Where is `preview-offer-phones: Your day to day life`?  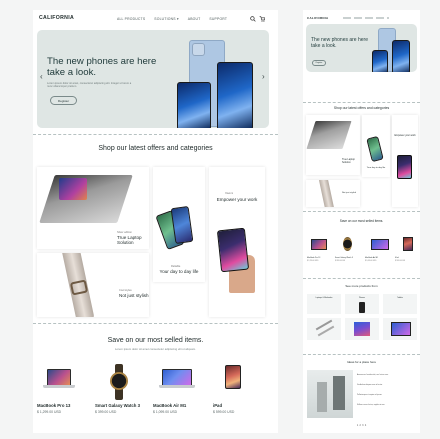 preview-offer-phones: Your day to day life is located at coordinates (376, 146).